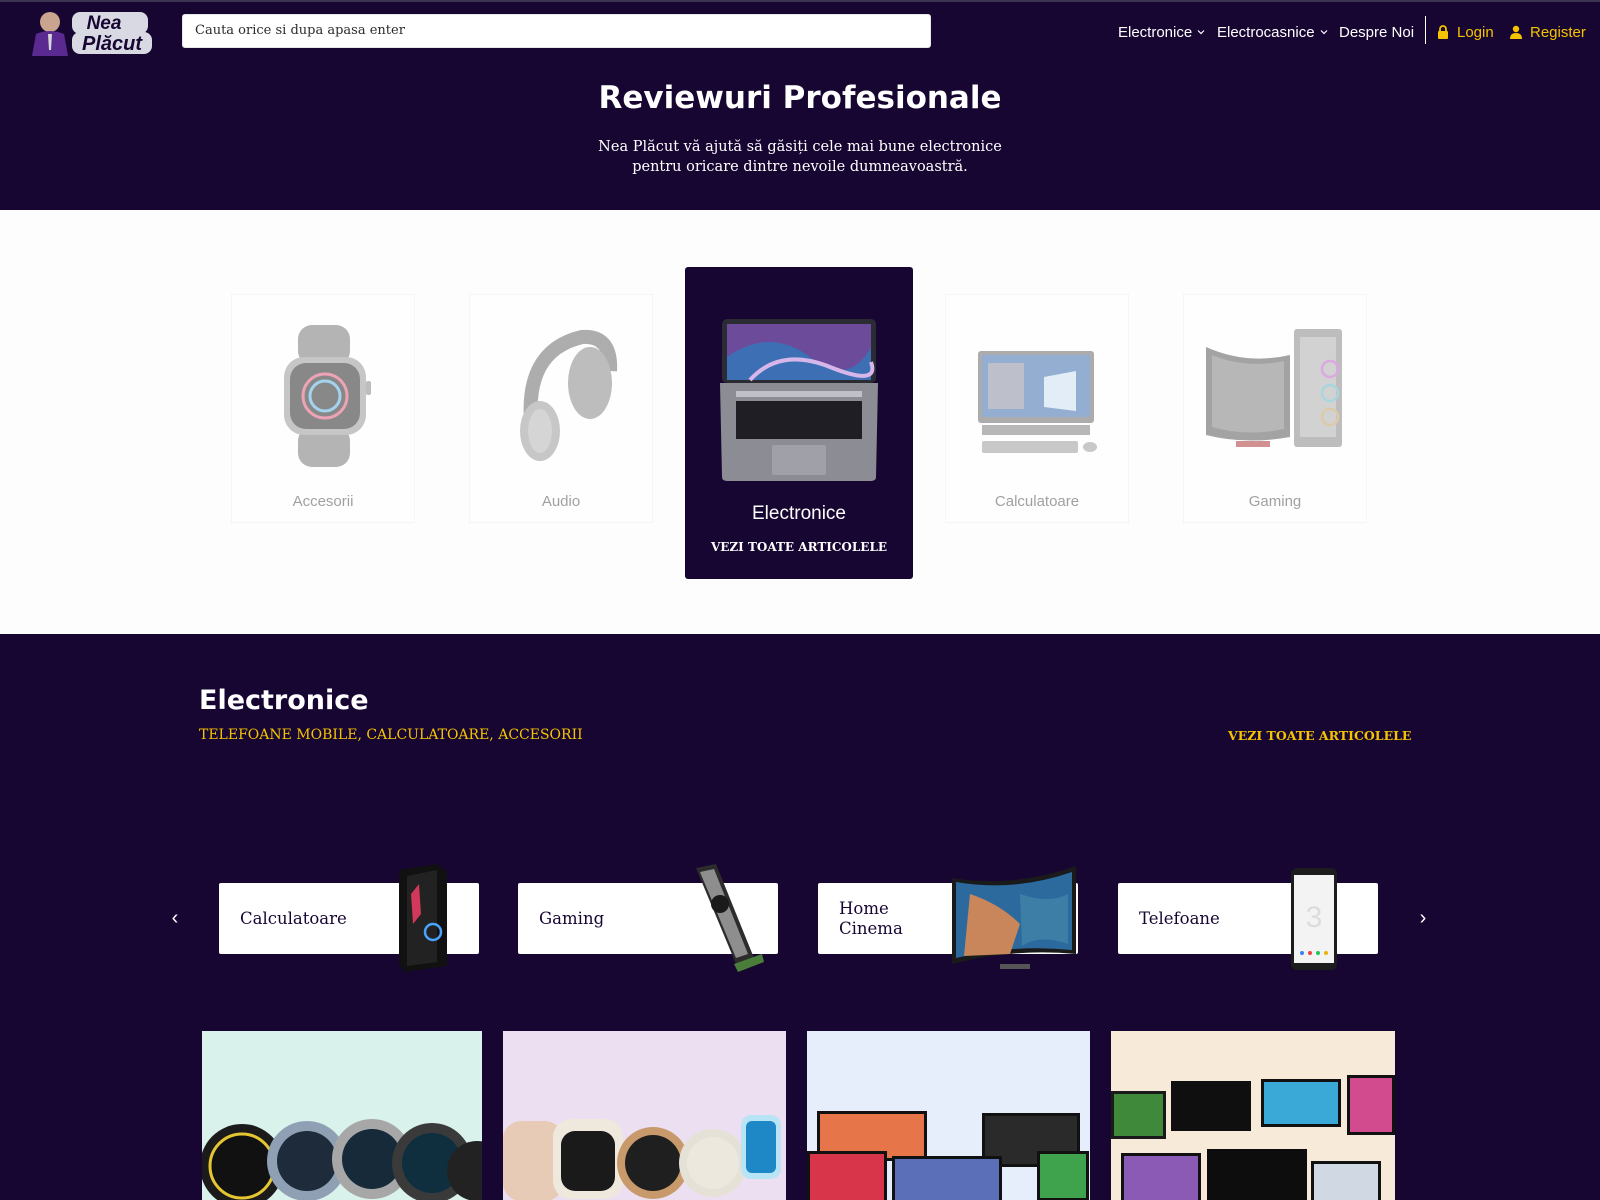 The image size is (1600, 1200). Describe the element at coordinates (1266, 32) in the screenshot. I see `nav-electrocasnice-label: Electrocasnice` at that location.